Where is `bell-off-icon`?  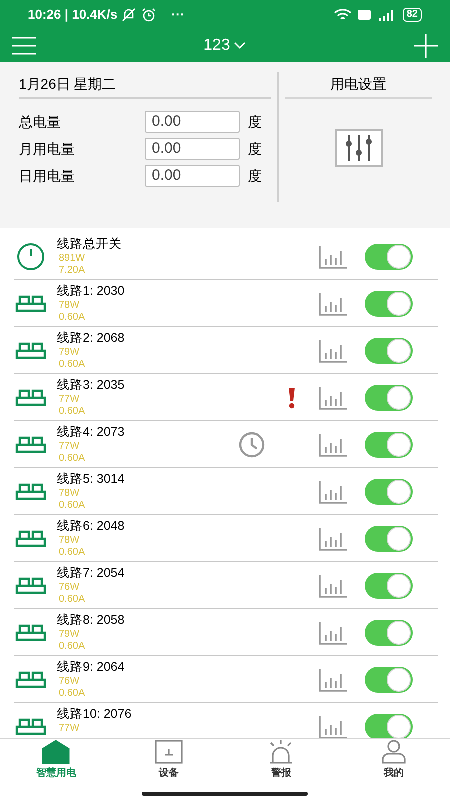 bell-off-icon is located at coordinates (129, 15).